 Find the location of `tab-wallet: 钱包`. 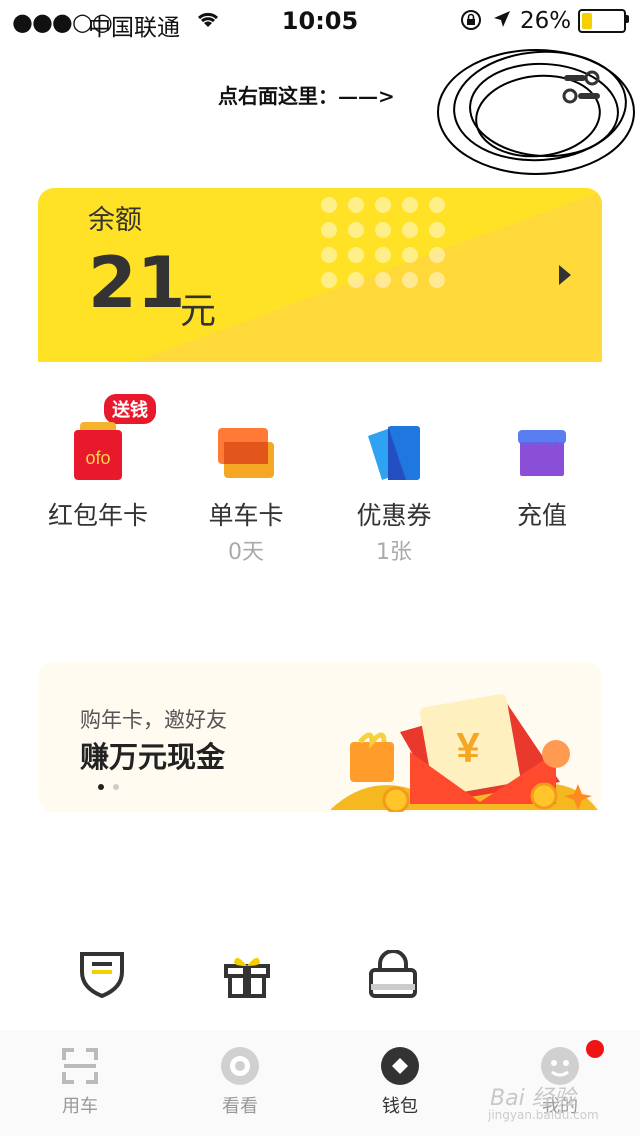

tab-wallet: 钱包 is located at coordinates (400, 1082).